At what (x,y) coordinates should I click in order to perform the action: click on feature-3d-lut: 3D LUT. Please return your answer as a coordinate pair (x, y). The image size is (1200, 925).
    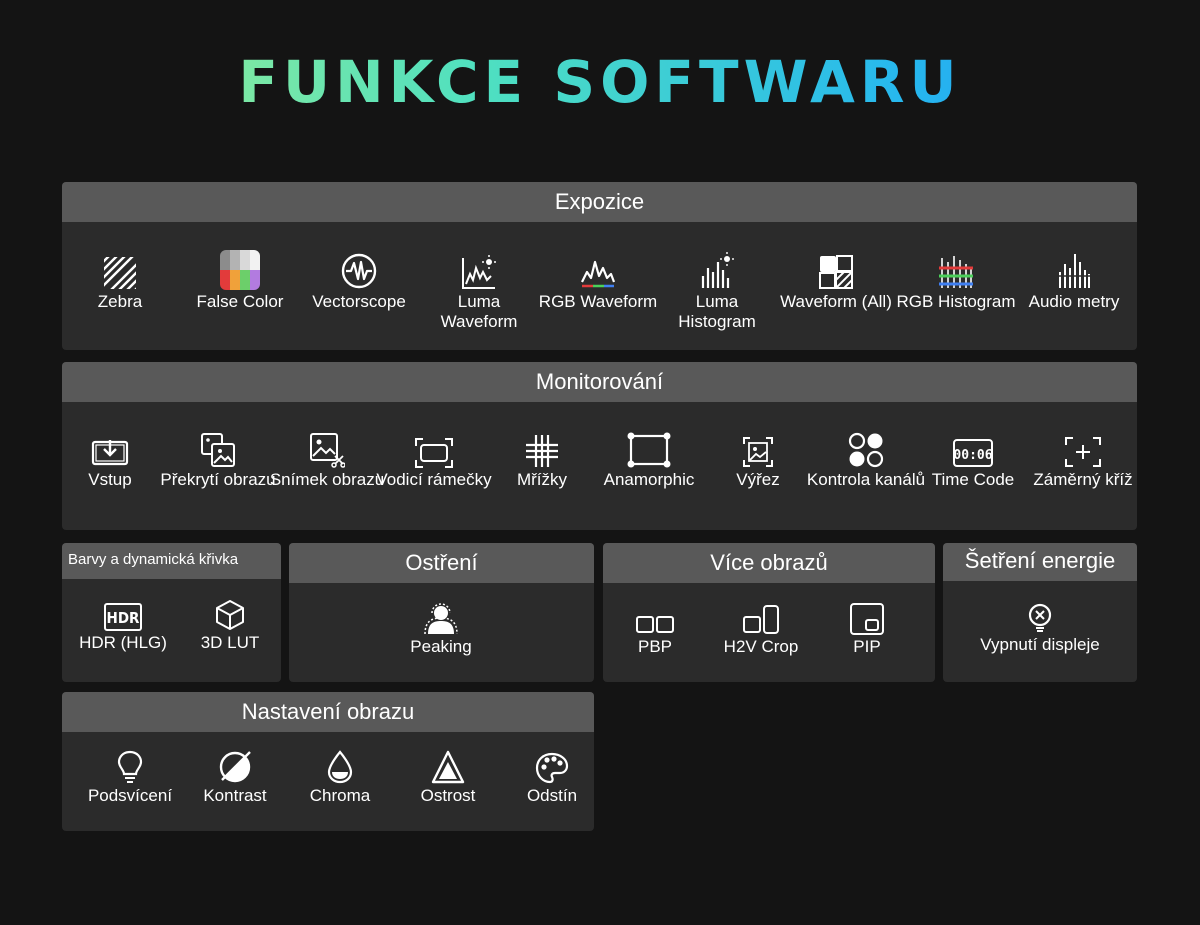
    Looking at the image, I should click on (225, 625).